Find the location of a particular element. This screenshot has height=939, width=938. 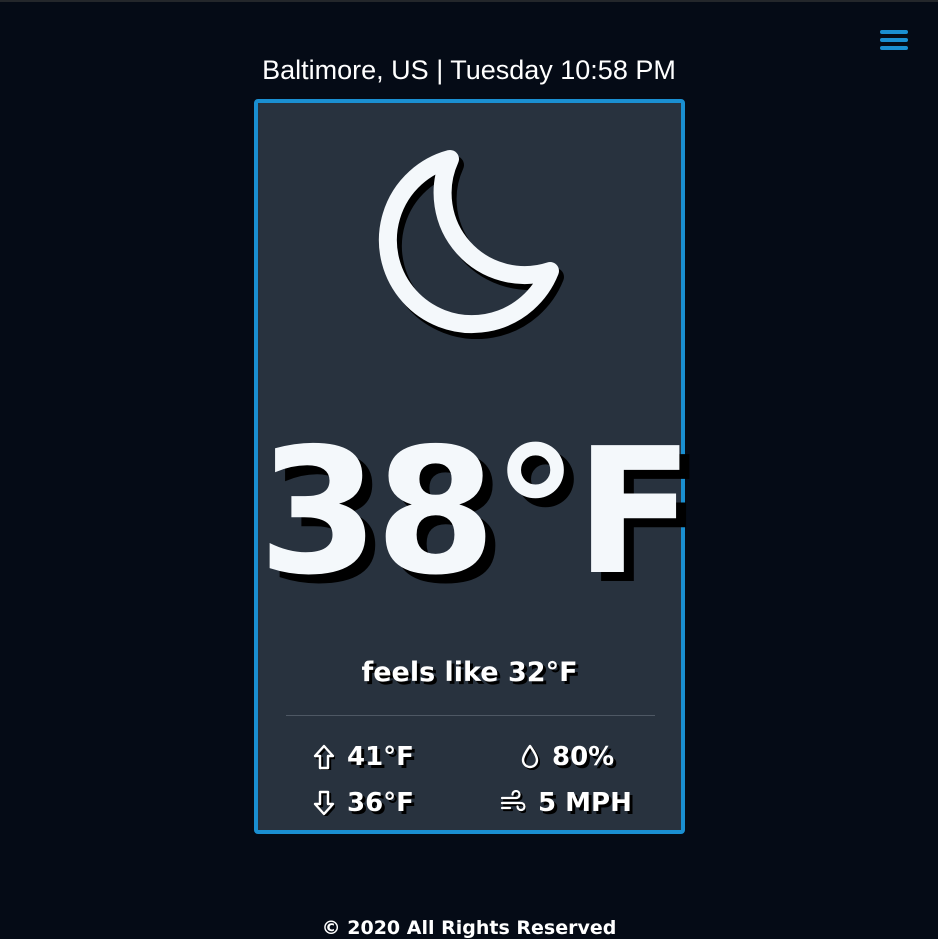

low-temperature: 36°F is located at coordinates (363, 803).